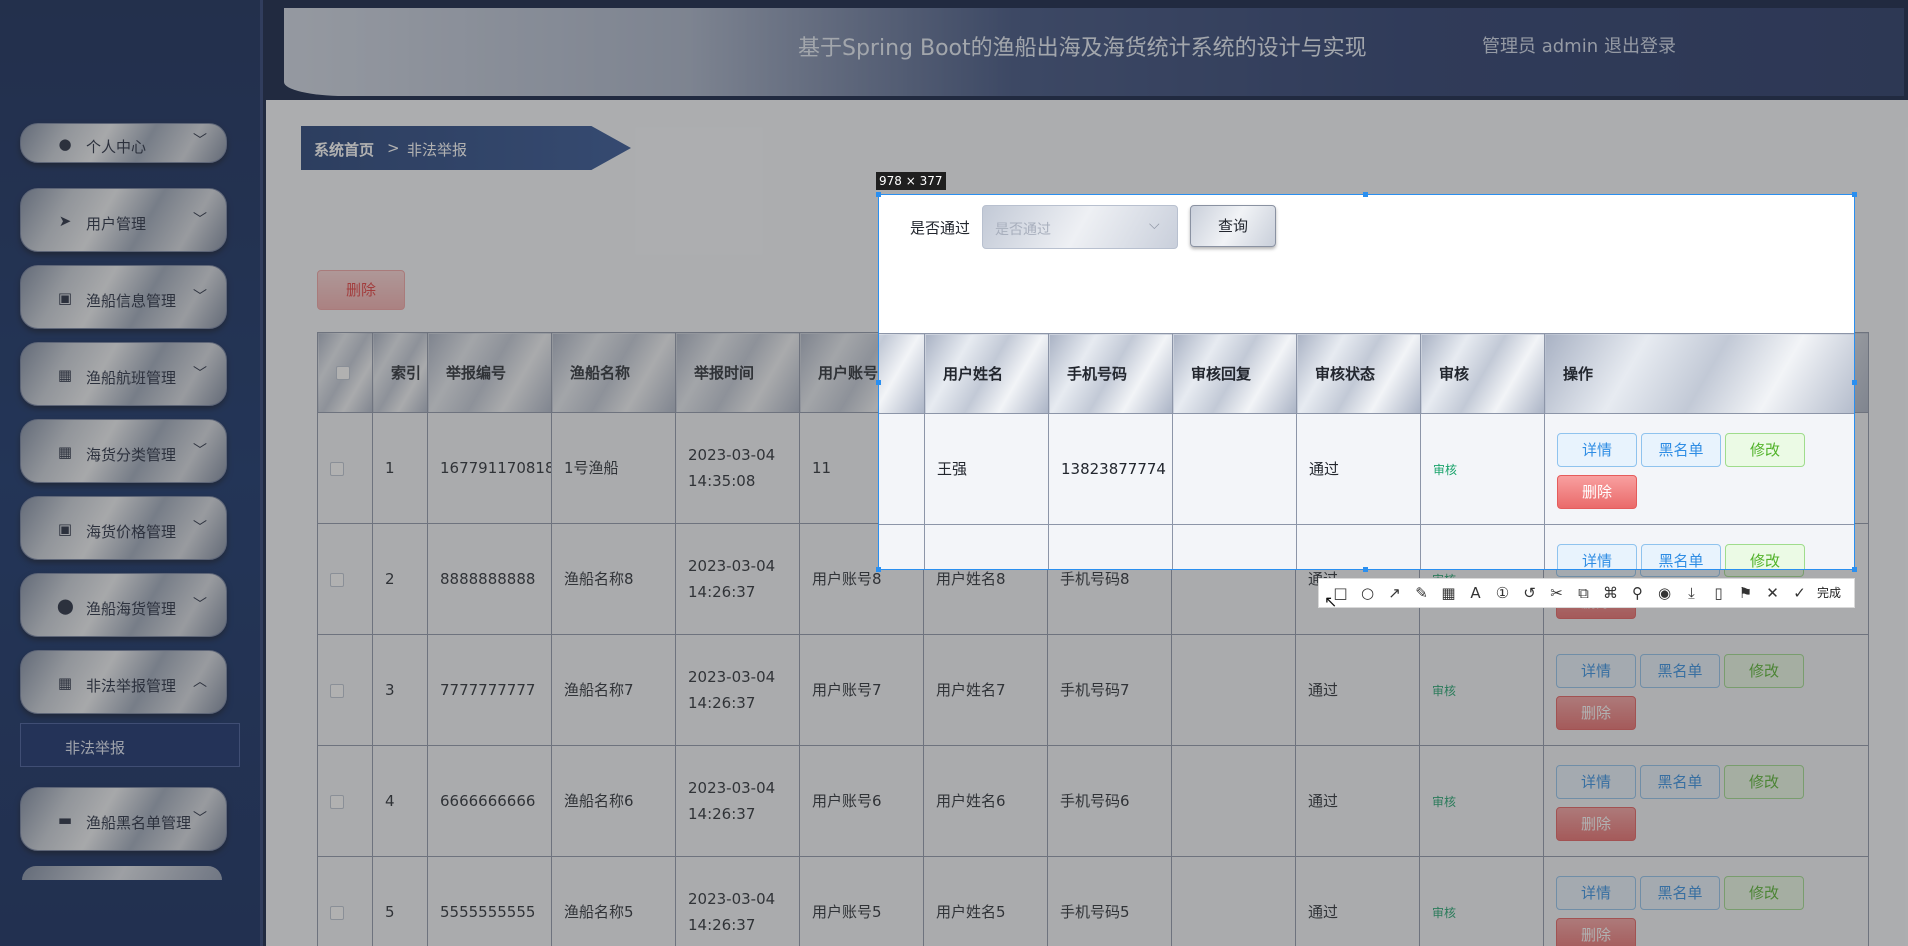 The height and width of the screenshot is (946, 1908). I want to click on number-icon: ①, so click(1502, 593).